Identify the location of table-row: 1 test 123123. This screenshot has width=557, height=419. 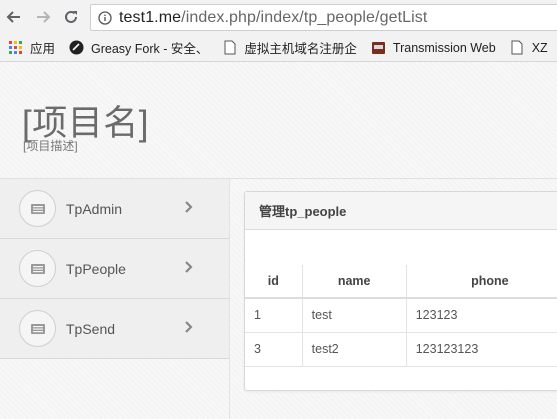
(401, 315).